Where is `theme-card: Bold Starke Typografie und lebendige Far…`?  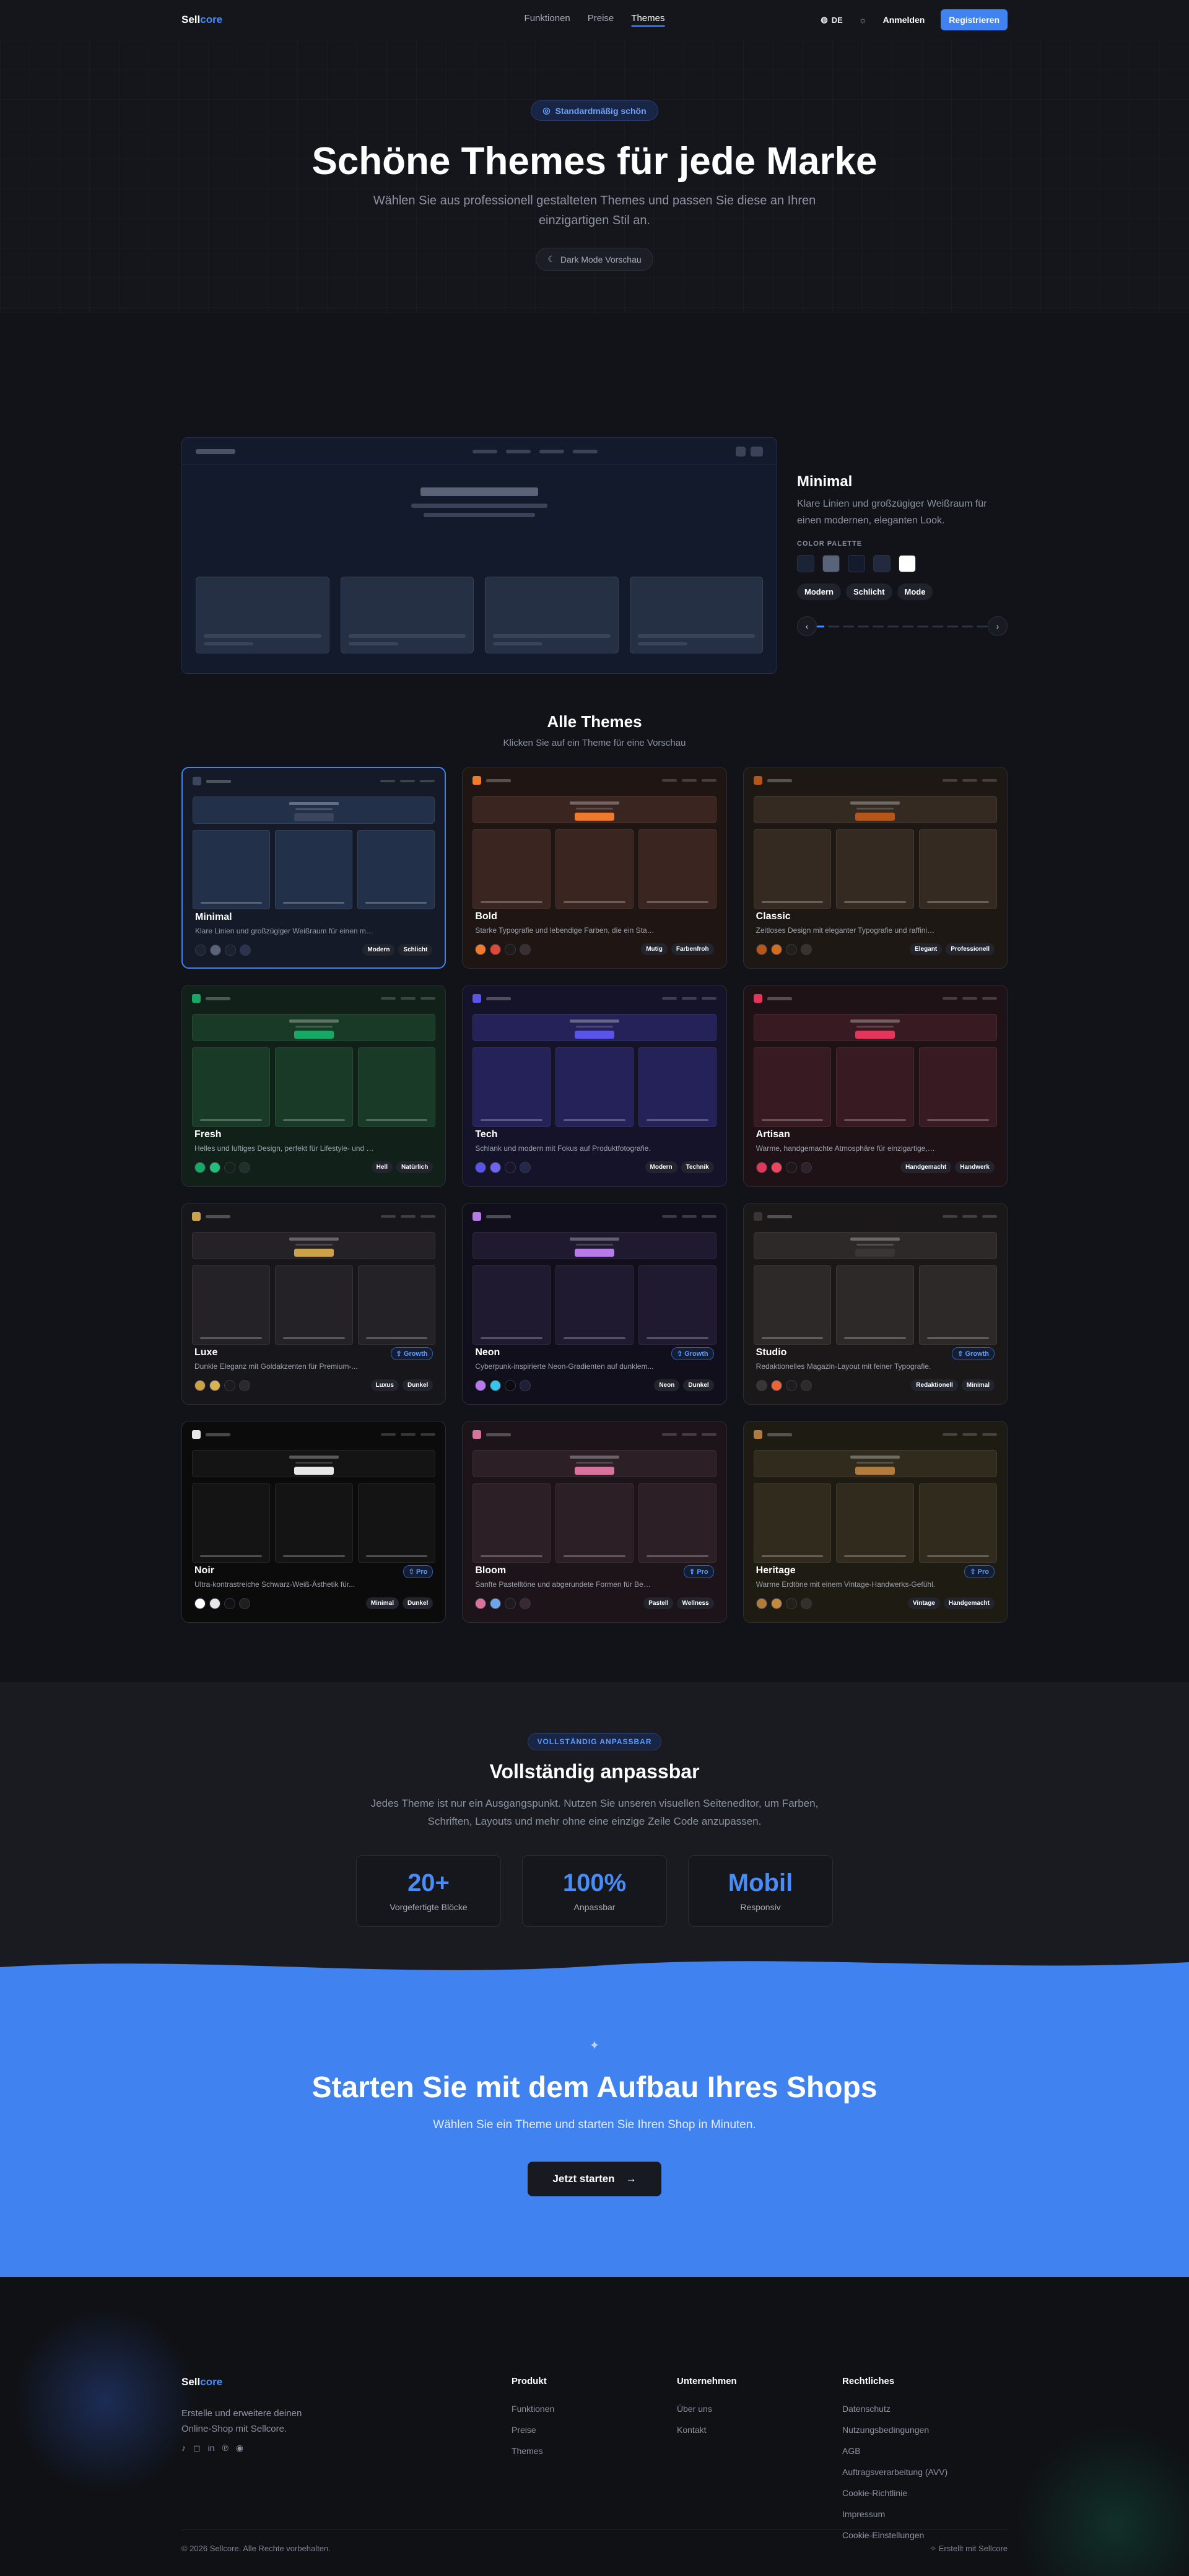
theme-card: Bold Starke Typografie und lebendige Far… is located at coordinates (594, 868).